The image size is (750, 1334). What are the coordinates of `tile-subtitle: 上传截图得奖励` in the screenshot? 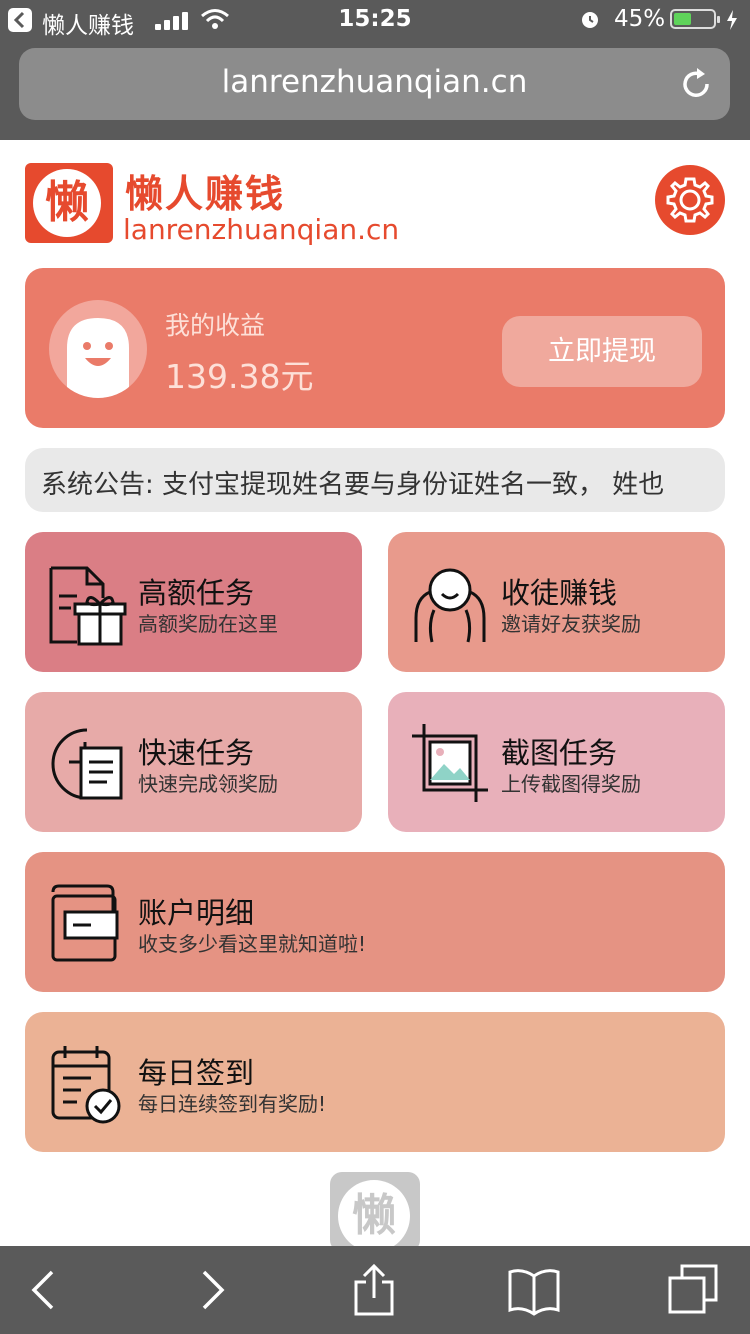 It's located at (571, 784).